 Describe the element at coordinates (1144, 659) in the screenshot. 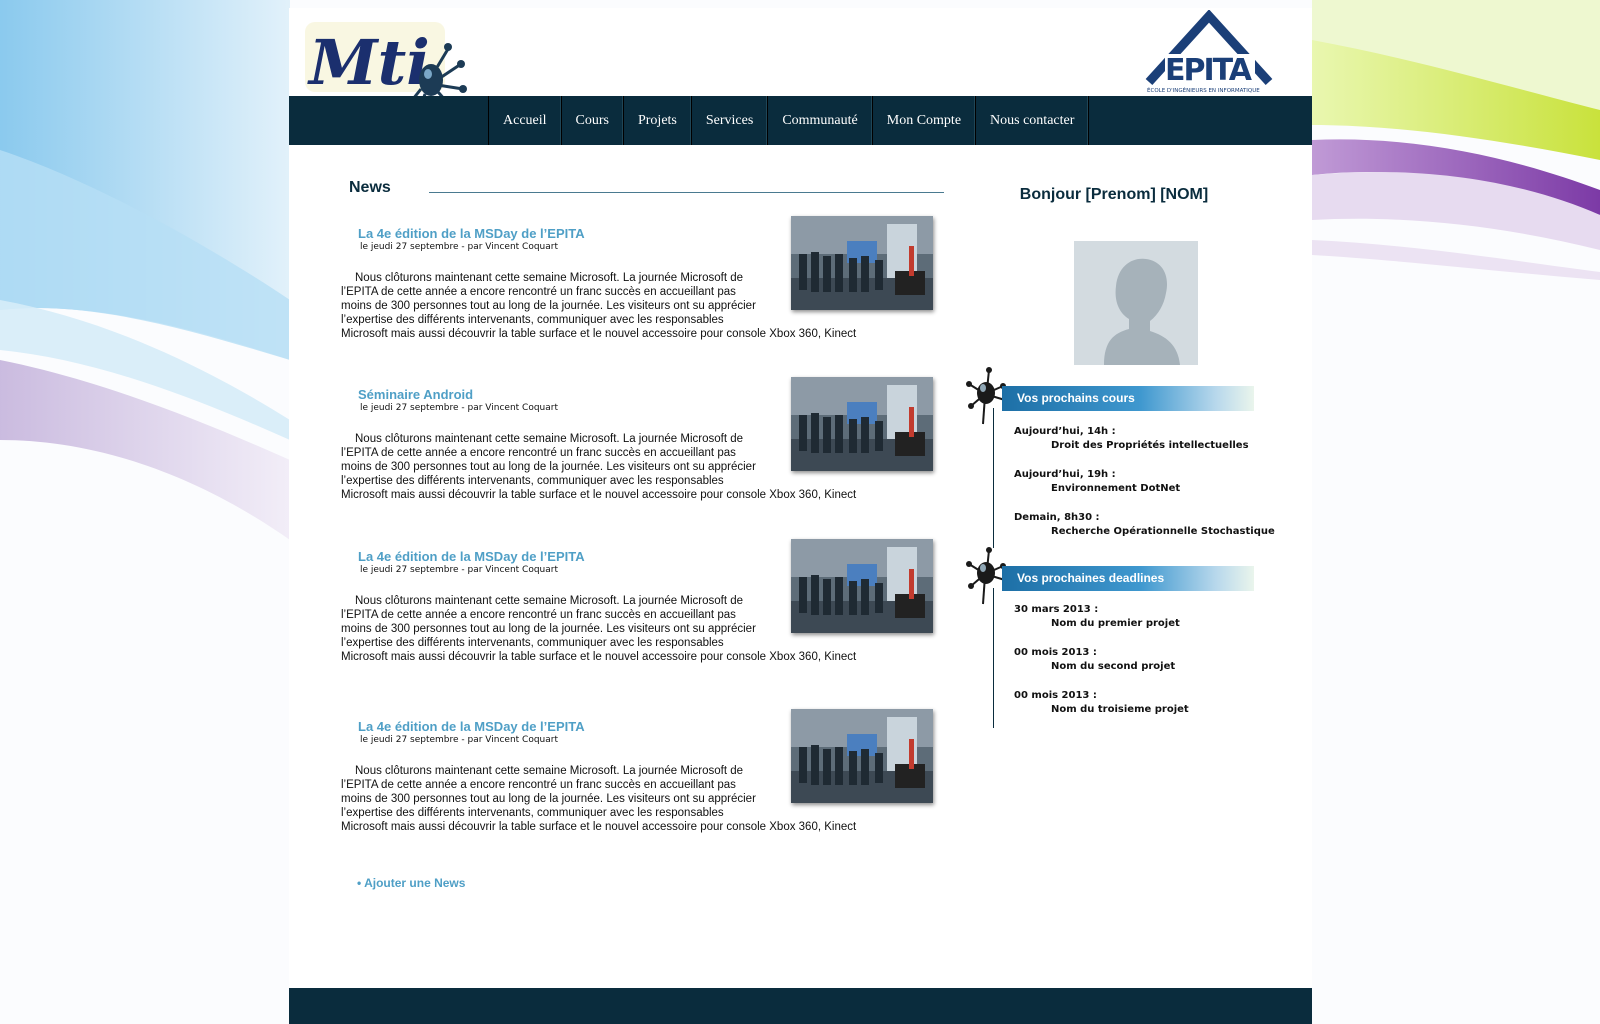

I see `deadline-entry: 00 mois 2013 : Nom du second projet` at that location.